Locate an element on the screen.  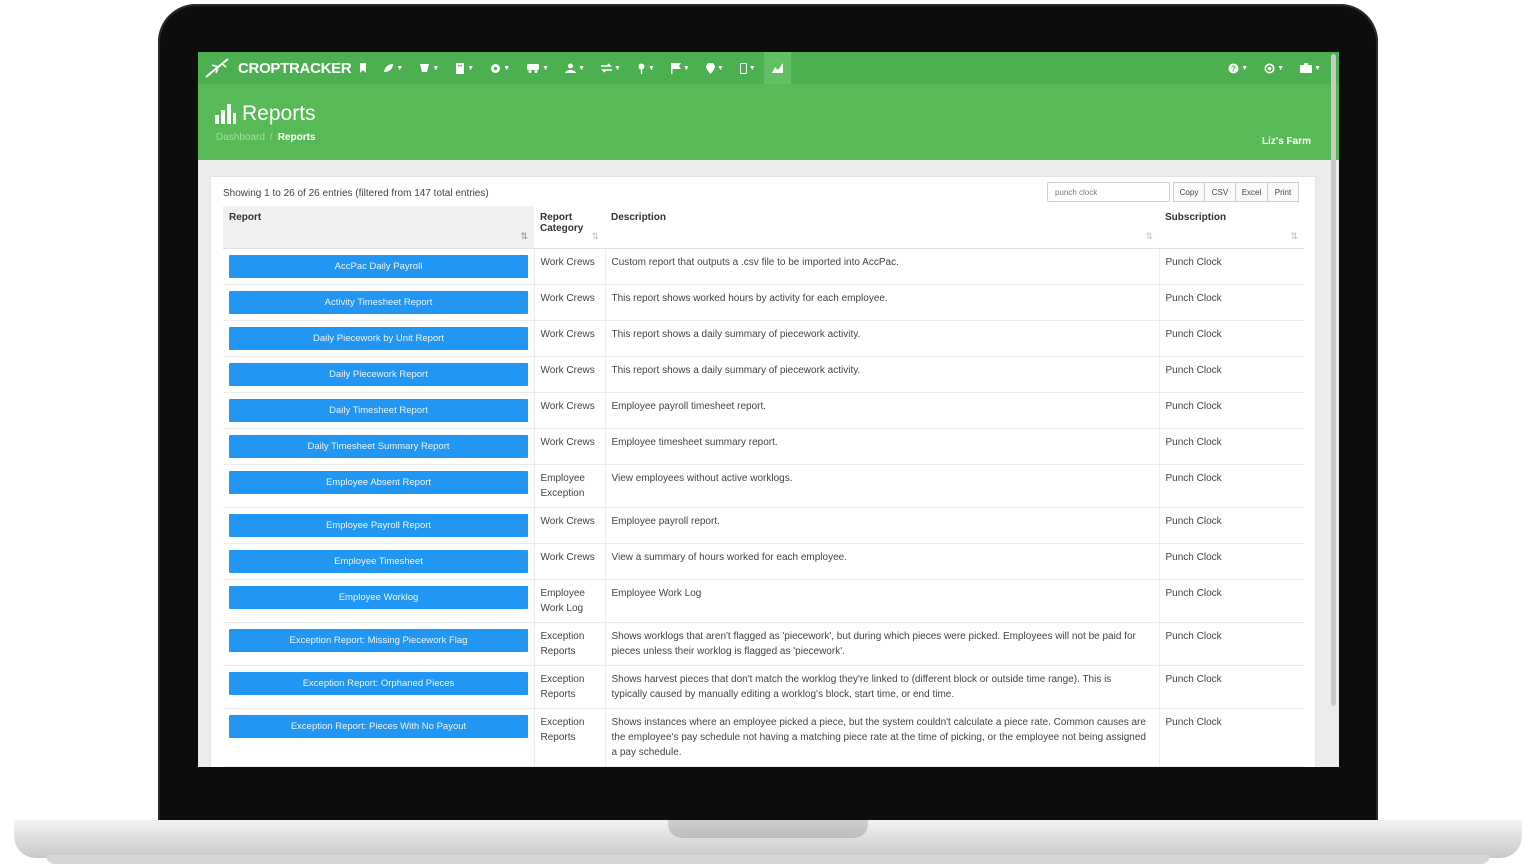
copy-button: Copy is located at coordinates (1189, 192).